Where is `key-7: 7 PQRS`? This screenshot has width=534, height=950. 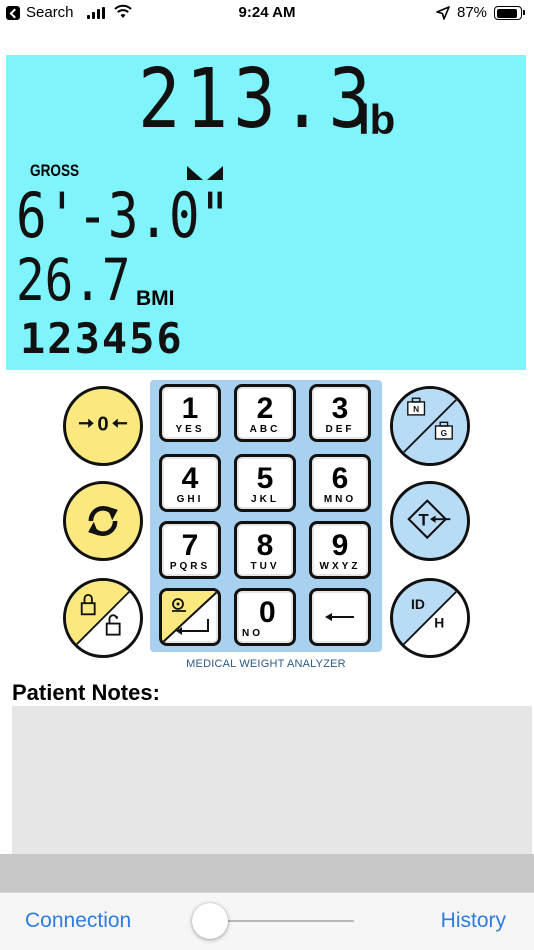
key-7: 7 PQRS is located at coordinates (190, 550).